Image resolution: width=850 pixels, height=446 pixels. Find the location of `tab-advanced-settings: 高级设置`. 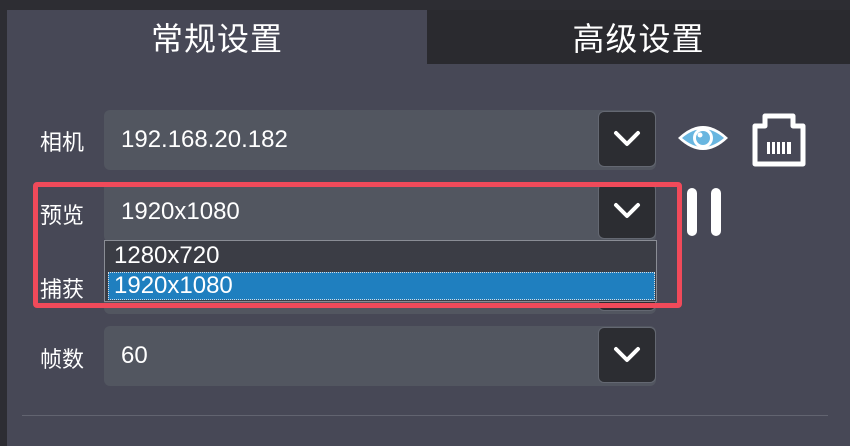

tab-advanced-settings: 高级设置 is located at coordinates (638, 37).